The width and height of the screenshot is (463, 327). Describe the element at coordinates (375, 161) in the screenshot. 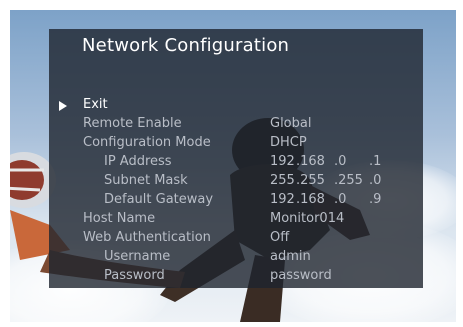

I see `ip-octet: .1` at that location.